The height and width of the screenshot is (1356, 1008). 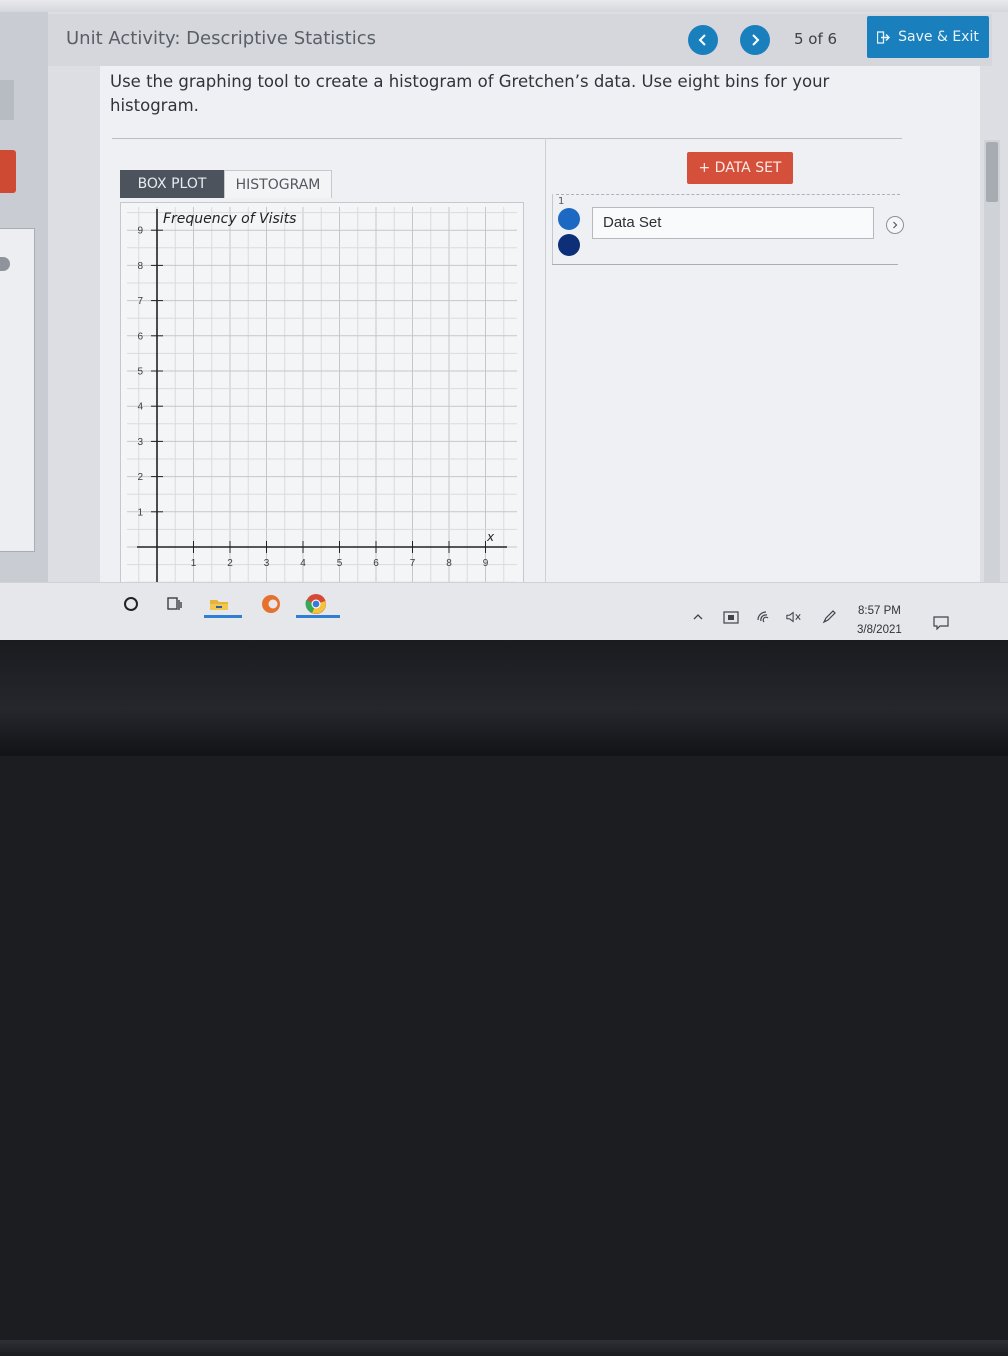 I want to click on y-axis-tick-label: 7, so click(x=140, y=301).